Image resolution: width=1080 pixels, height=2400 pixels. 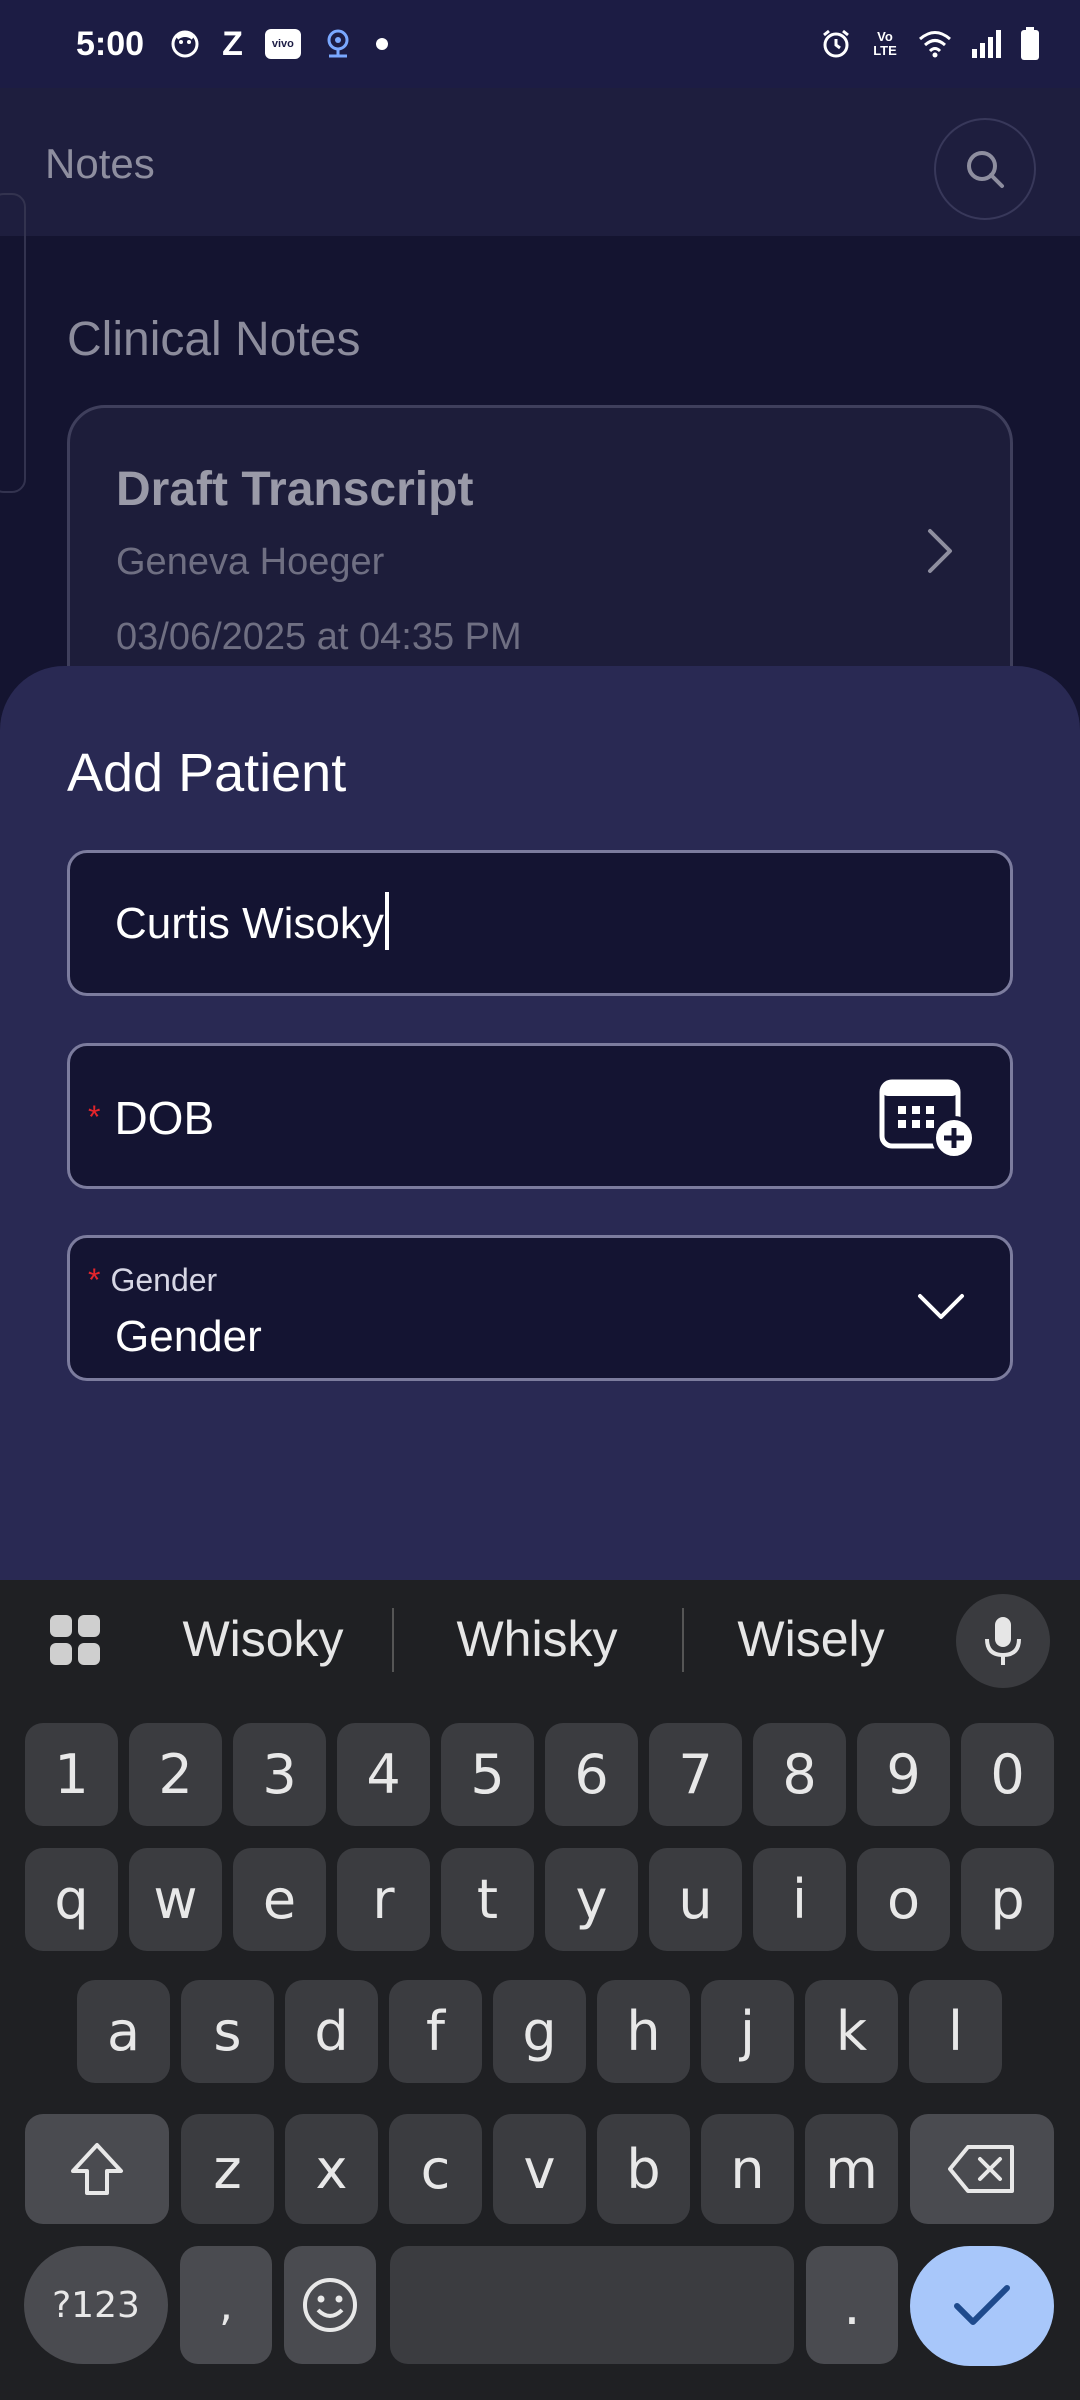 What do you see at coordinates (338, 44) in the screenshot?
I see `cam-icon` at bounding box center [338, 44].